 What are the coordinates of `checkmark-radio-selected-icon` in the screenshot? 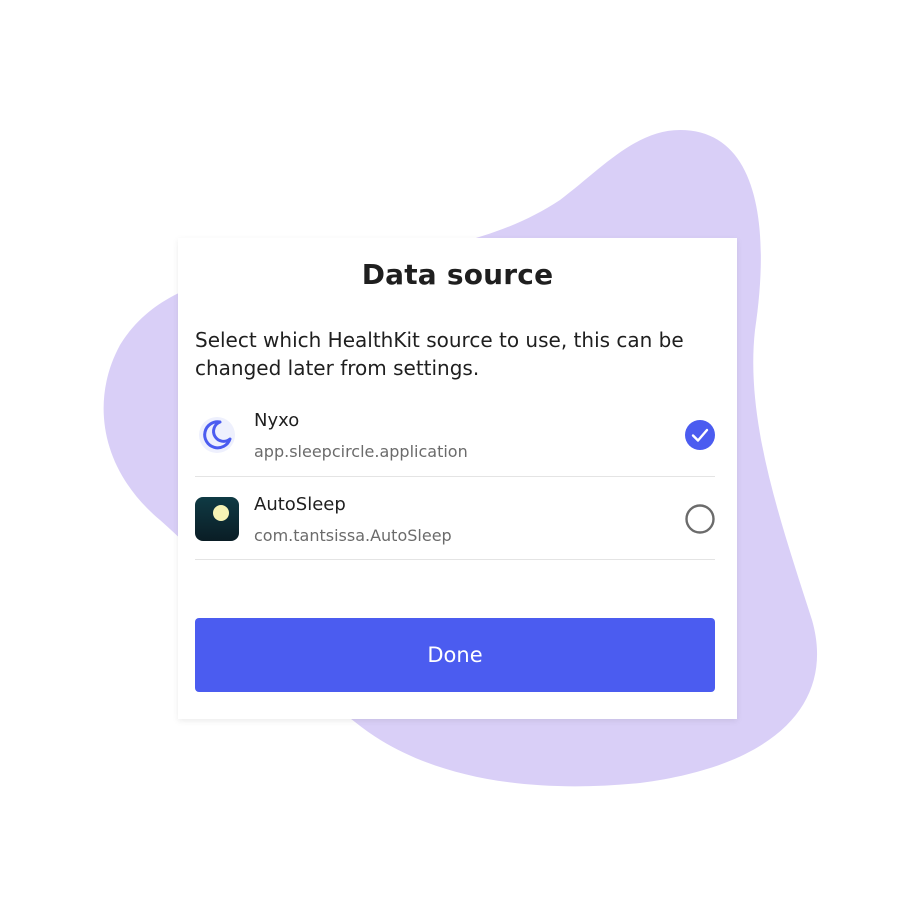 It's located at (700, 435).